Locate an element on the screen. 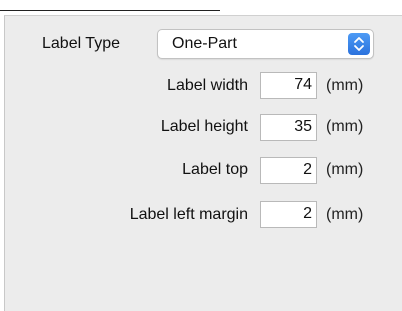 The image size is (402, 311). label-left-margin-unit: (mm) is located at coordinates (345, 214).